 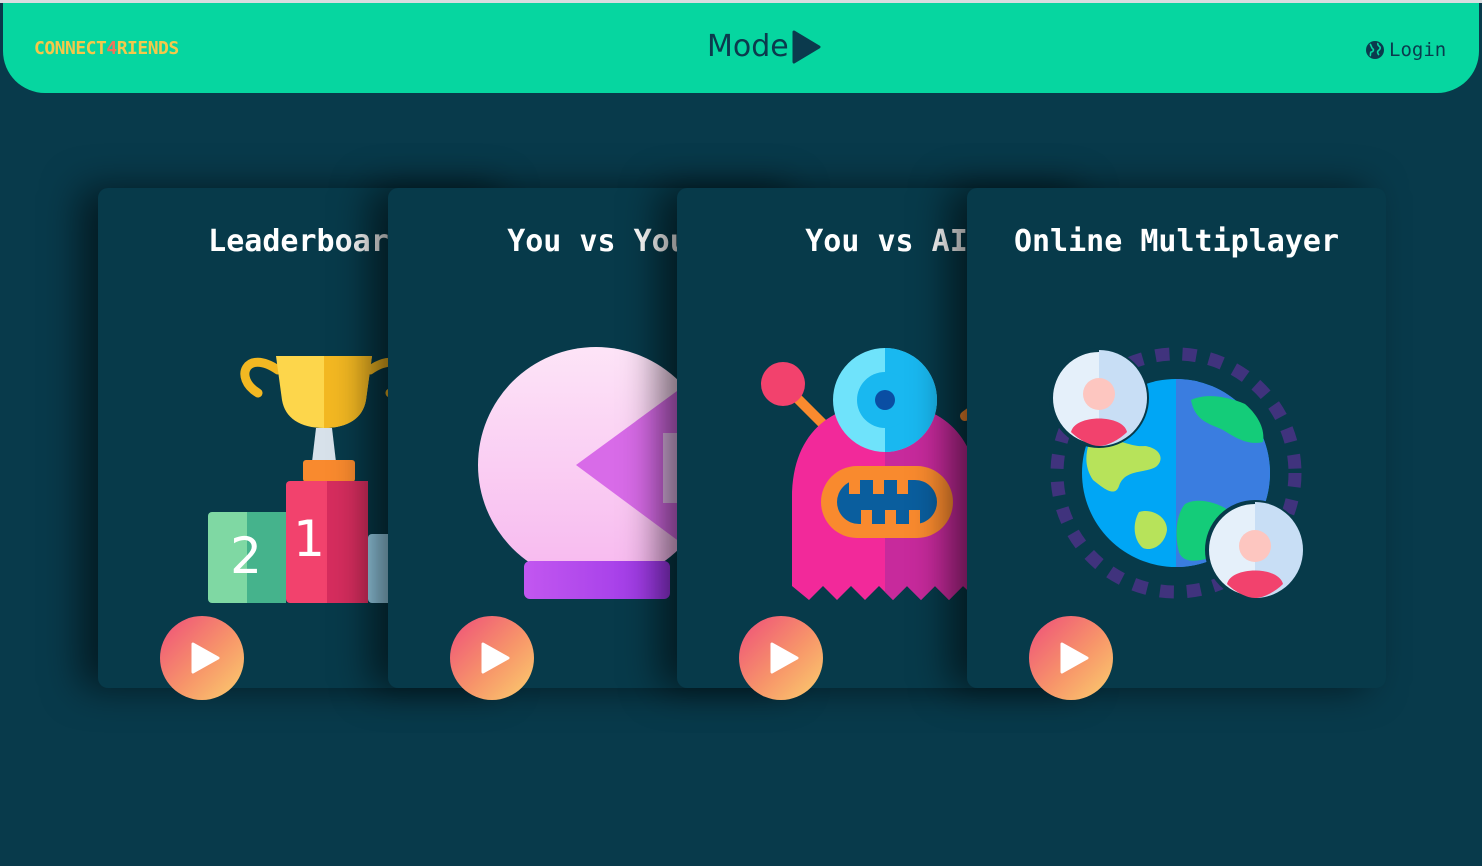 What do you see at coordinates (111, 48) in the screenshot?
I see `brand-number: 4` at bounding box center [111, 48].